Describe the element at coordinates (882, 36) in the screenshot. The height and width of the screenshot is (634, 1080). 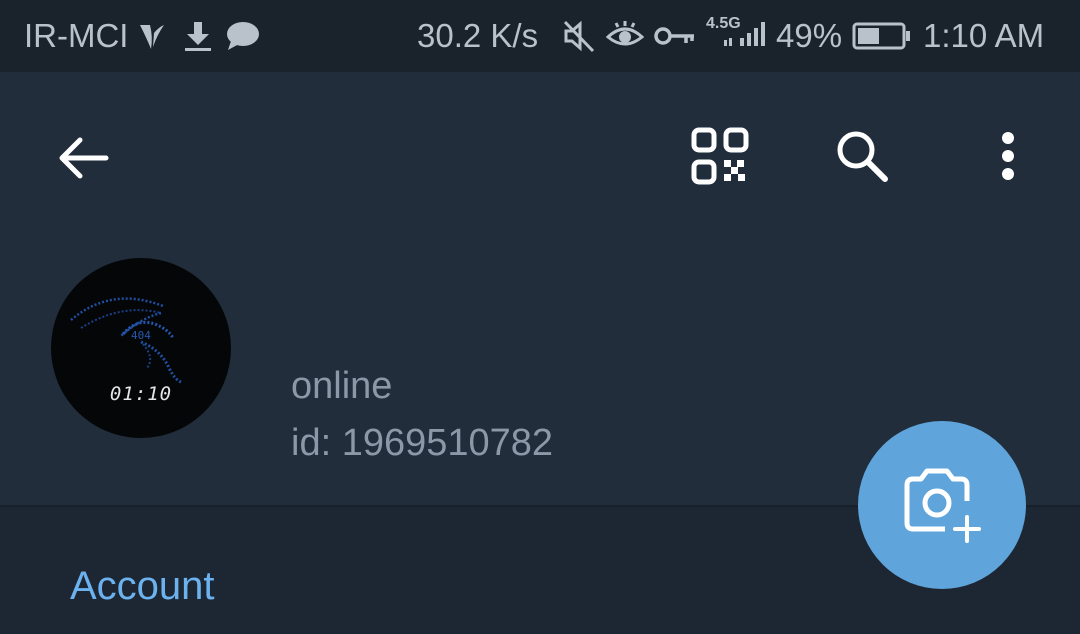
I see `battery-icon` at that location.